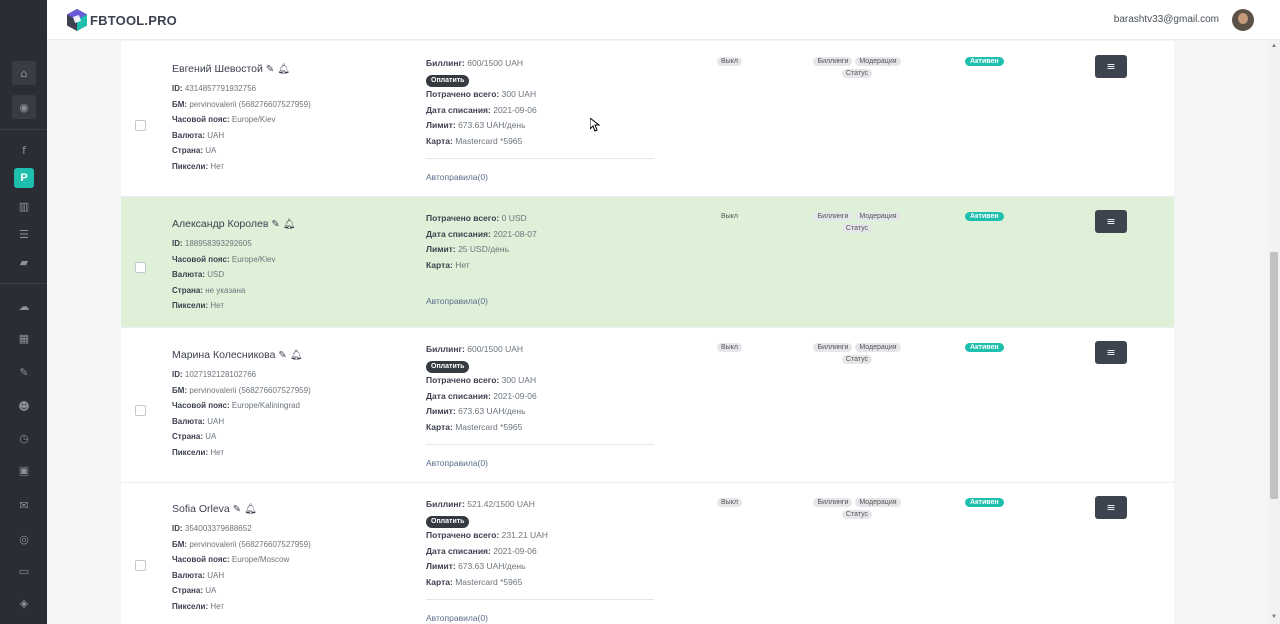 The width and height of the screenshot is (1280, 624). What do you see at coordinates (1243, 20) in the screenshot?
I see `avatar` at bounding box center [1243, 20].